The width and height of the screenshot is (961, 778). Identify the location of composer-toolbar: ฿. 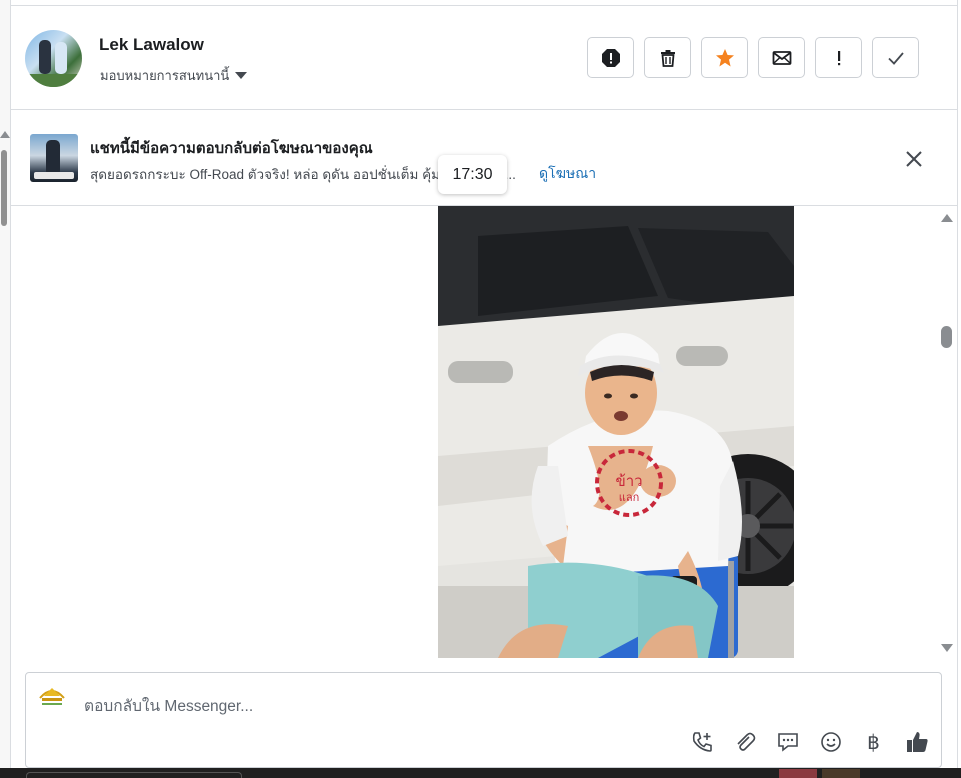
(809, 741).